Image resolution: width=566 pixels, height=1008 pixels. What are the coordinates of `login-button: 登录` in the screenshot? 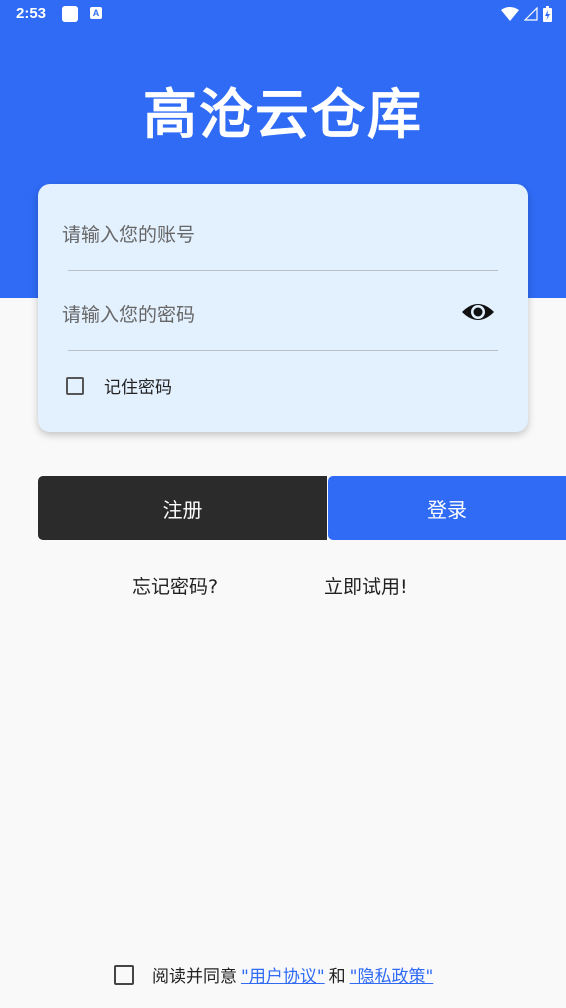 It's located at (447, 508).